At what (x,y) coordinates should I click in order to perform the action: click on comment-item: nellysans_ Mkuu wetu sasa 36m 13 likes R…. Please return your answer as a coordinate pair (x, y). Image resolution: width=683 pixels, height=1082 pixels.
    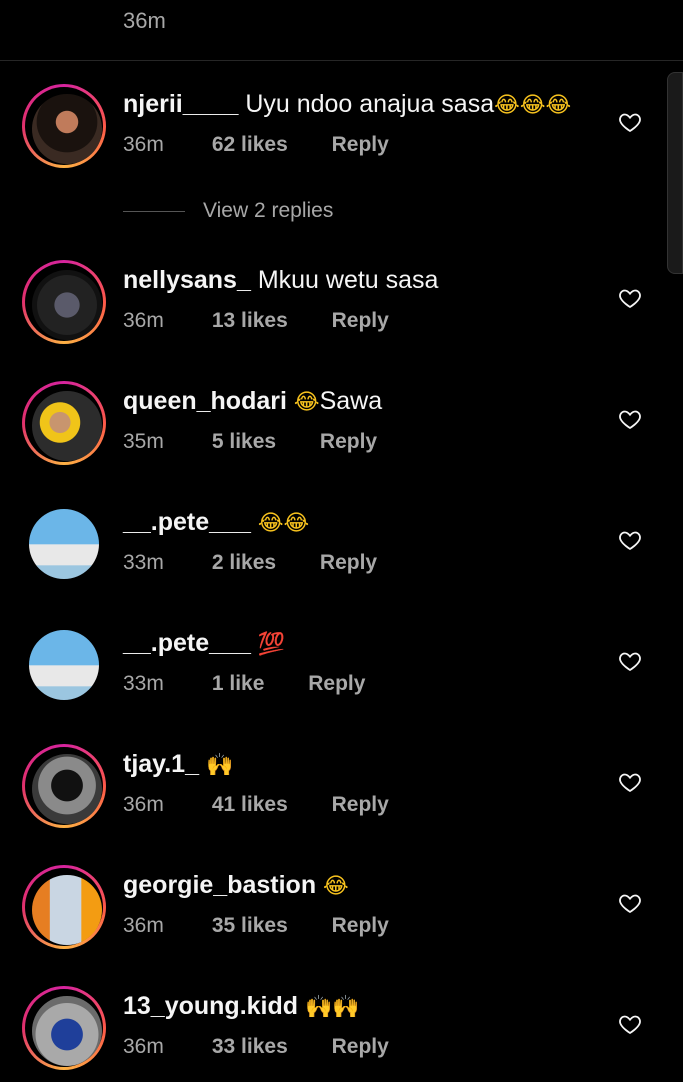
    Looking at the image, I should click on (341, 306).